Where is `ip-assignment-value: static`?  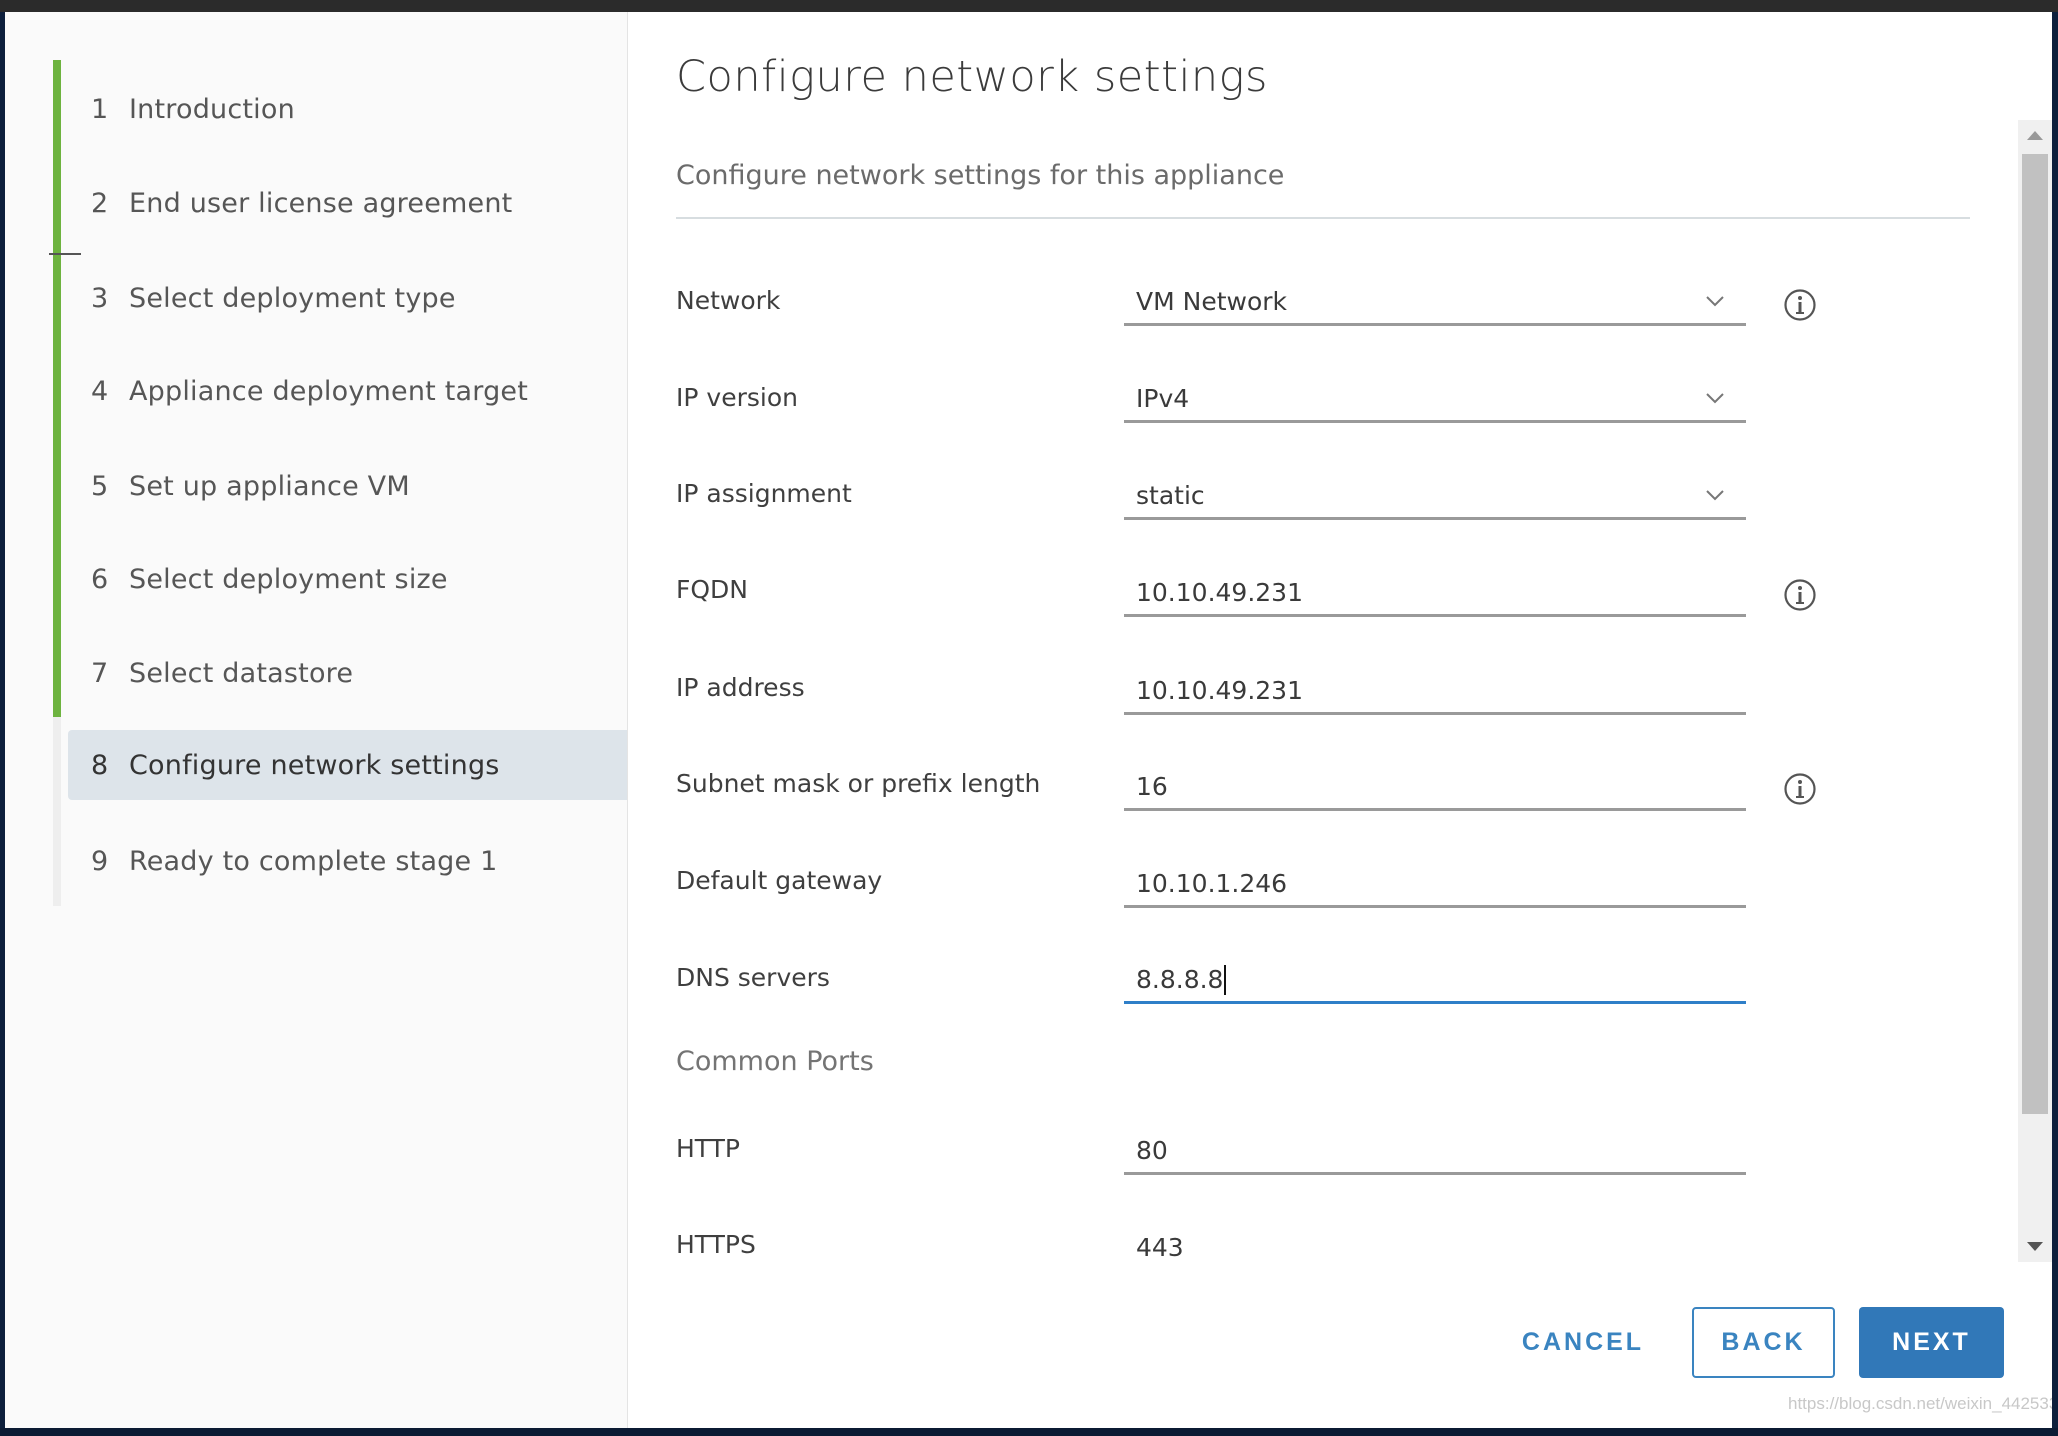 ip-assignment-value: static is located at coordinates (1170, 495).